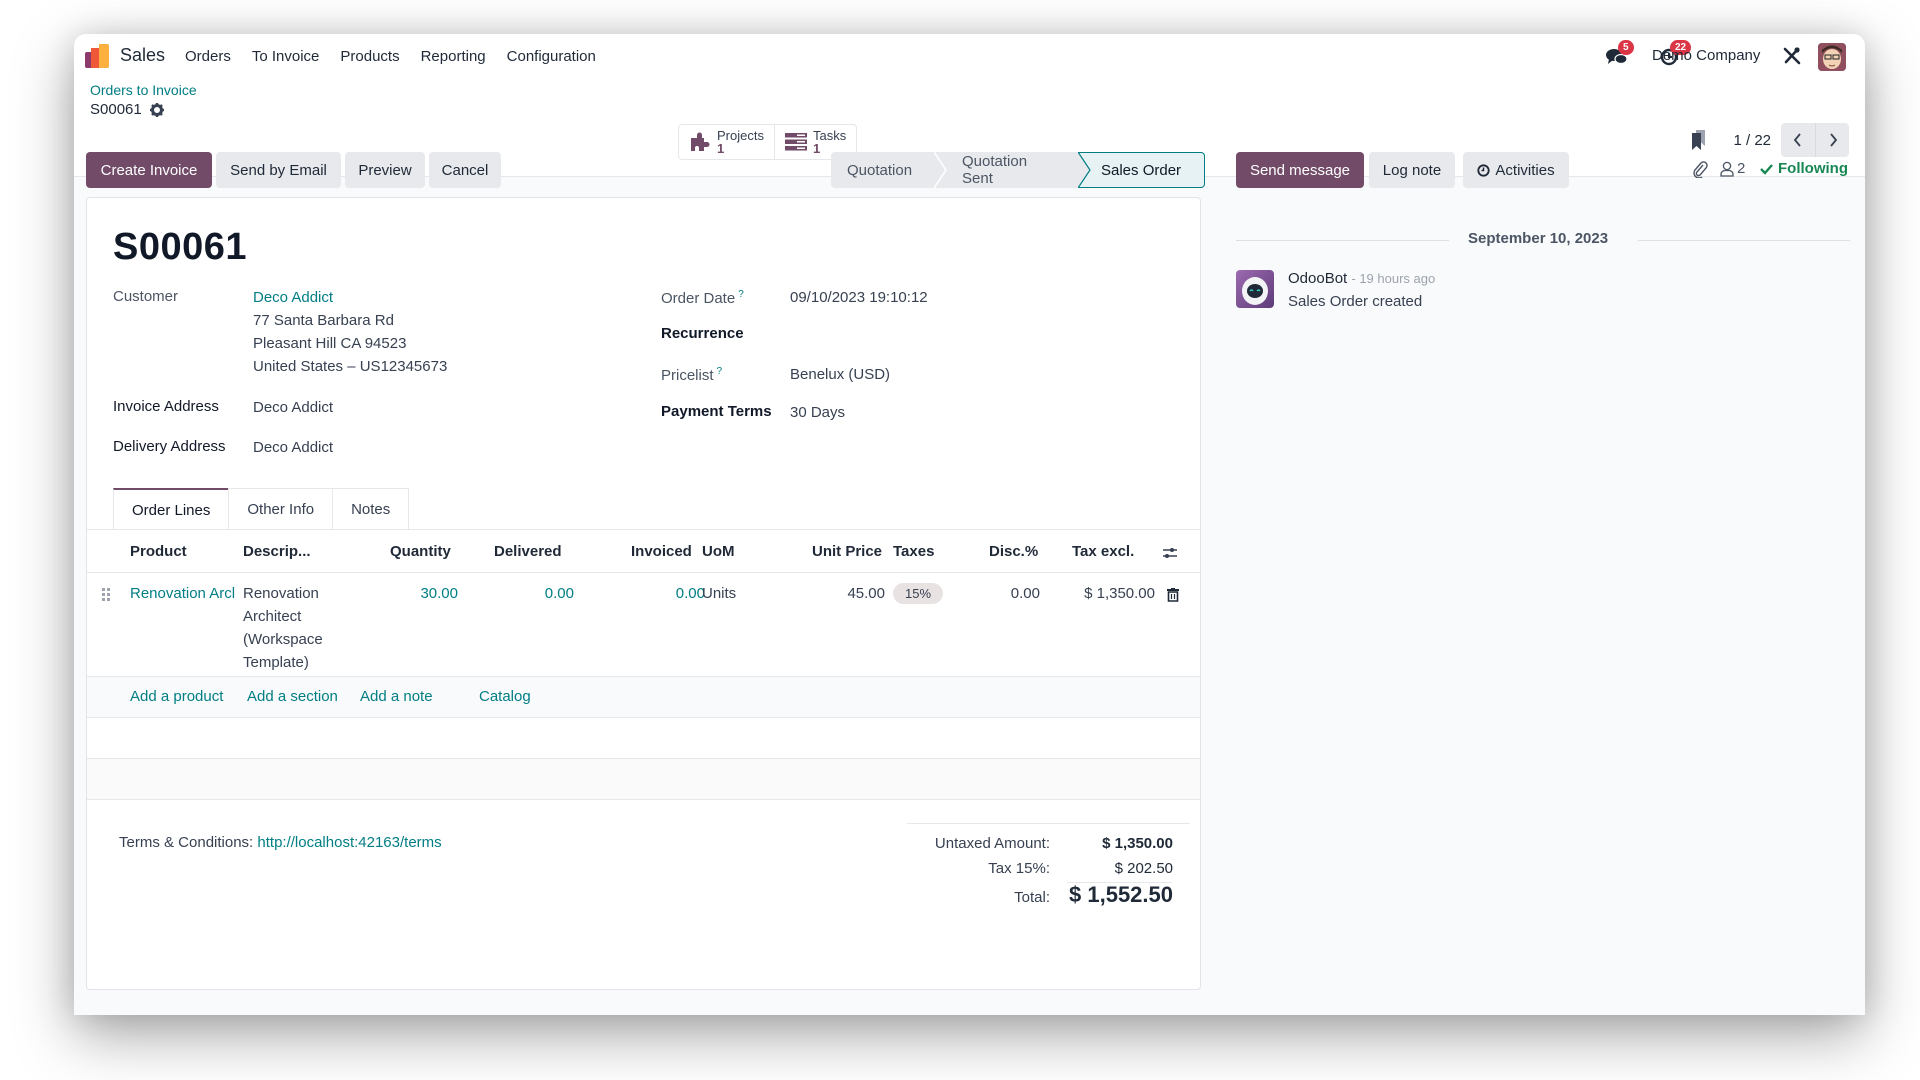 Image resolution: width=1920 pixels, height=1080 pixels. What do you see at coordinates (385, 170) in the screenshot?
I see `preview-button: Preview` at bounding box center [385, 170].